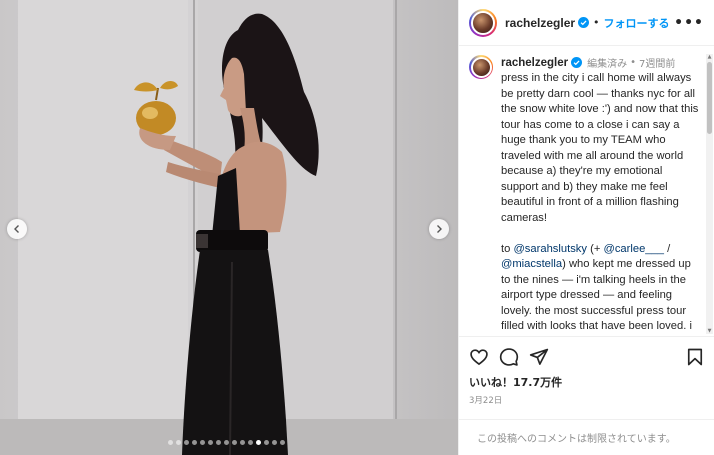 The width and height of the screenshot is (714, 455). I want to click on mention-link: @sarahslutsky, so click(550, 249).